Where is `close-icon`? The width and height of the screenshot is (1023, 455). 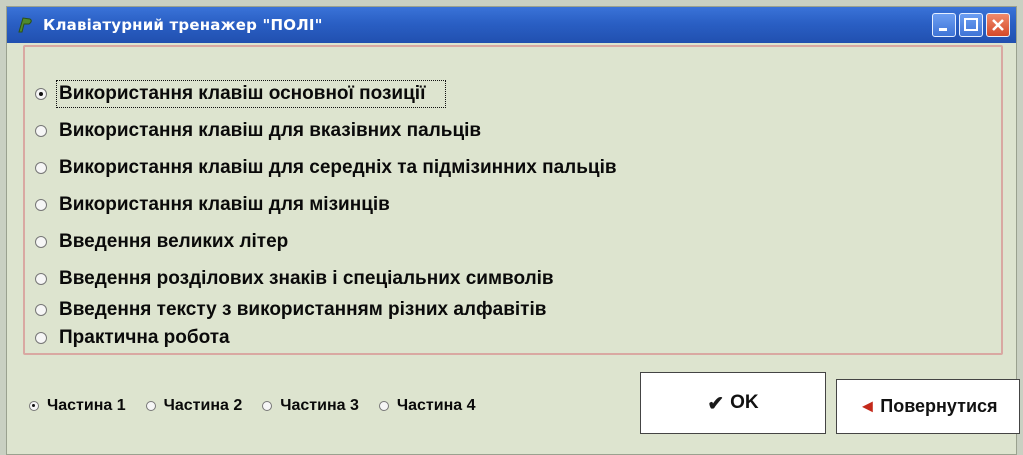 close-icon is located at coordinates (998, 25).